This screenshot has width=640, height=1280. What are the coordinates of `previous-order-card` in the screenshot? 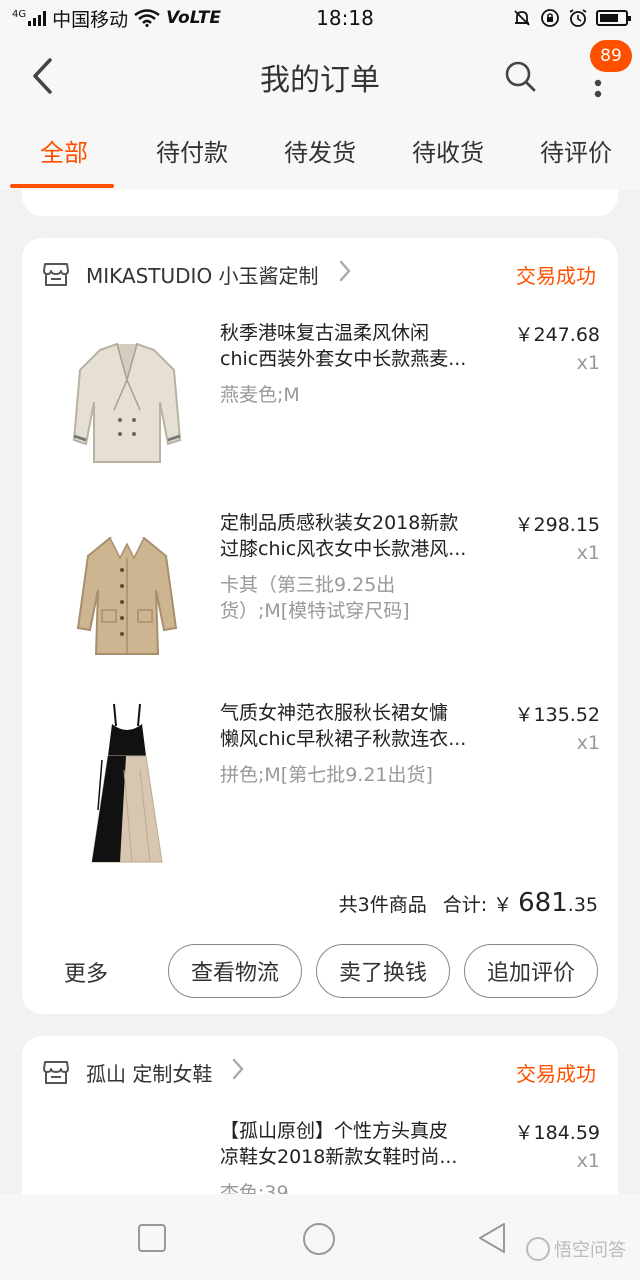 It's located at (320, 203).